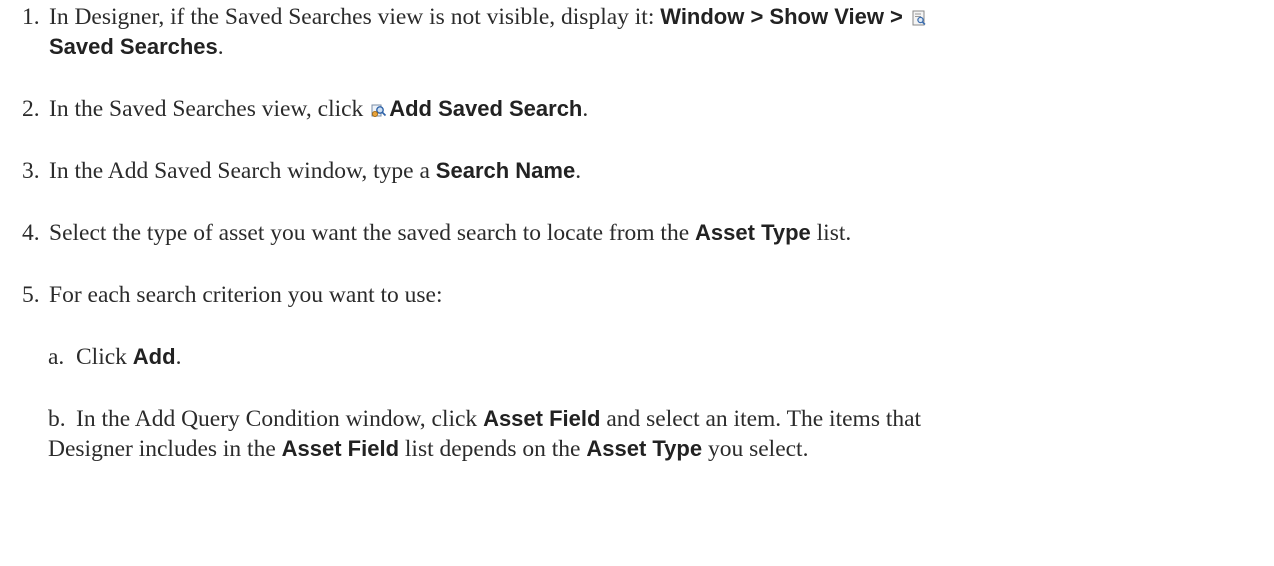  What do you see at coordinates (31, 171) in the screenshot?
I see `step-number: 3.` at bounding box center [31, 171].